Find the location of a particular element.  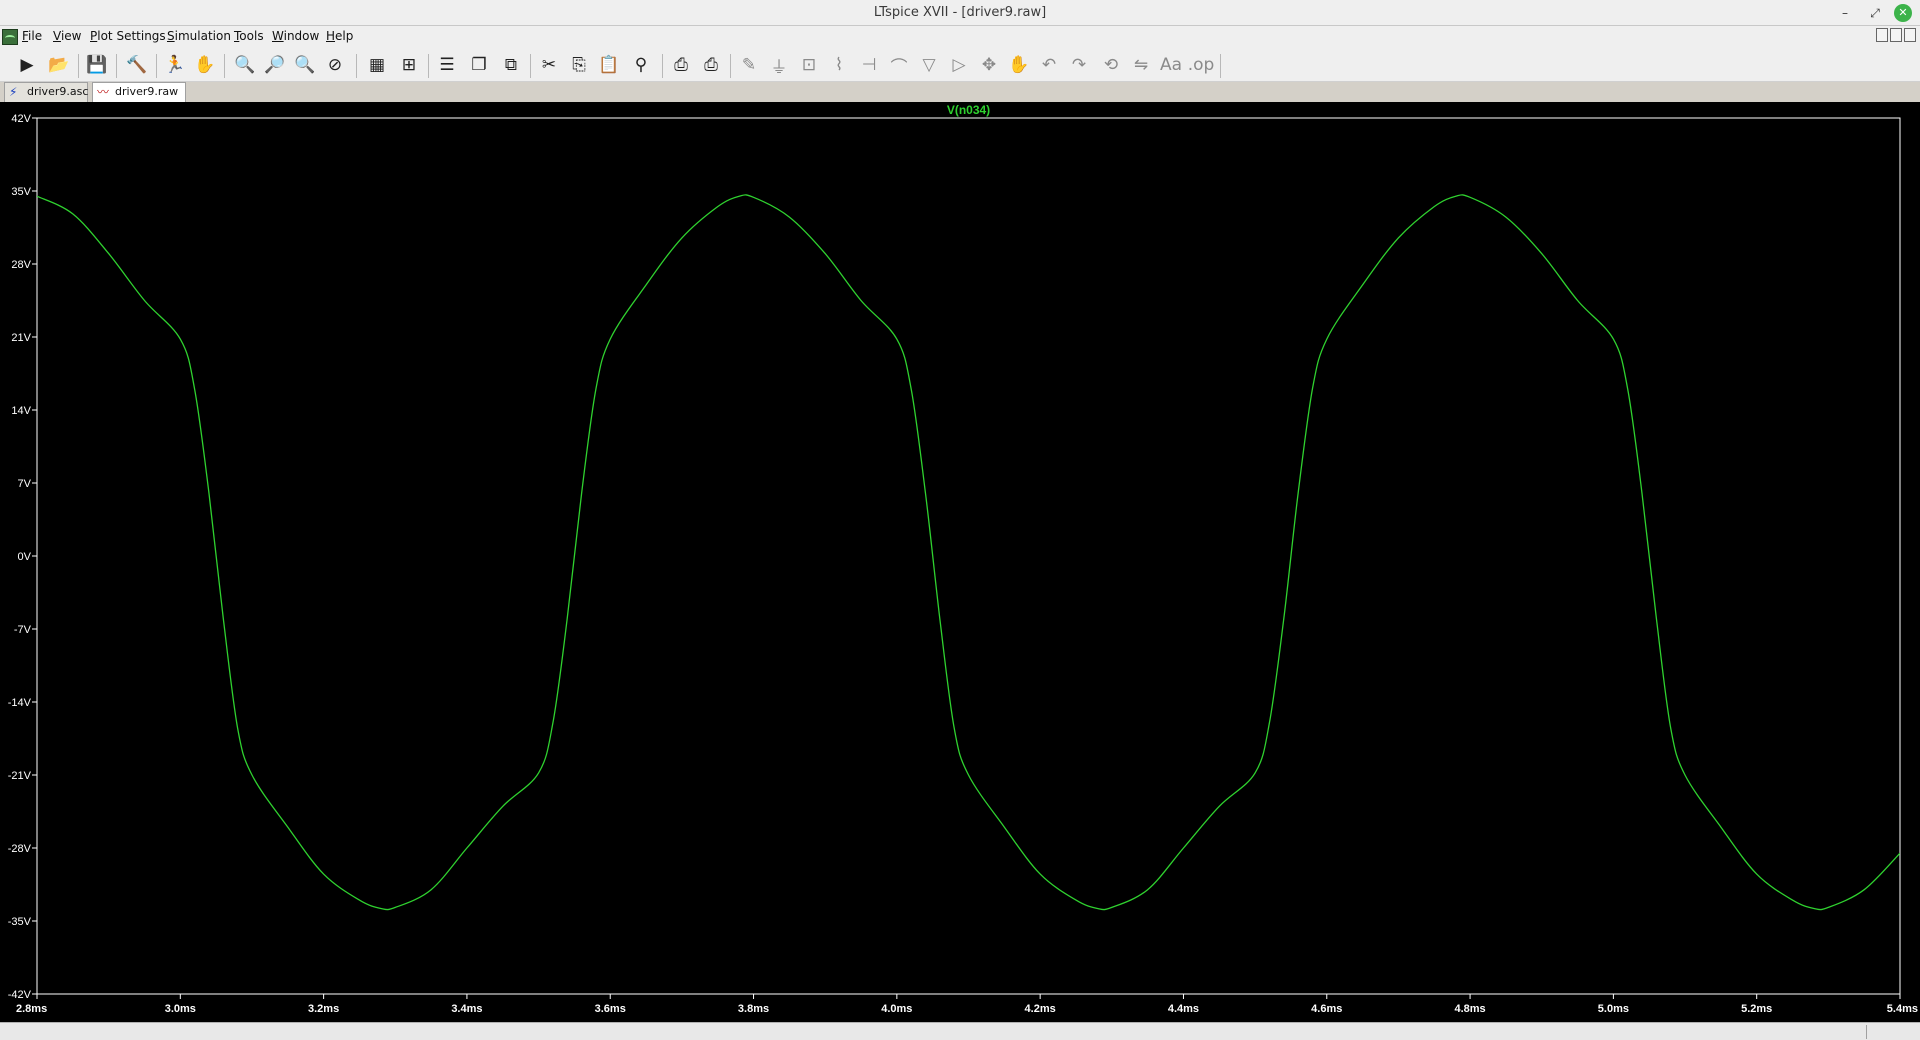

mirror-icon: ⇋ is located at coordinates (1141, 65).